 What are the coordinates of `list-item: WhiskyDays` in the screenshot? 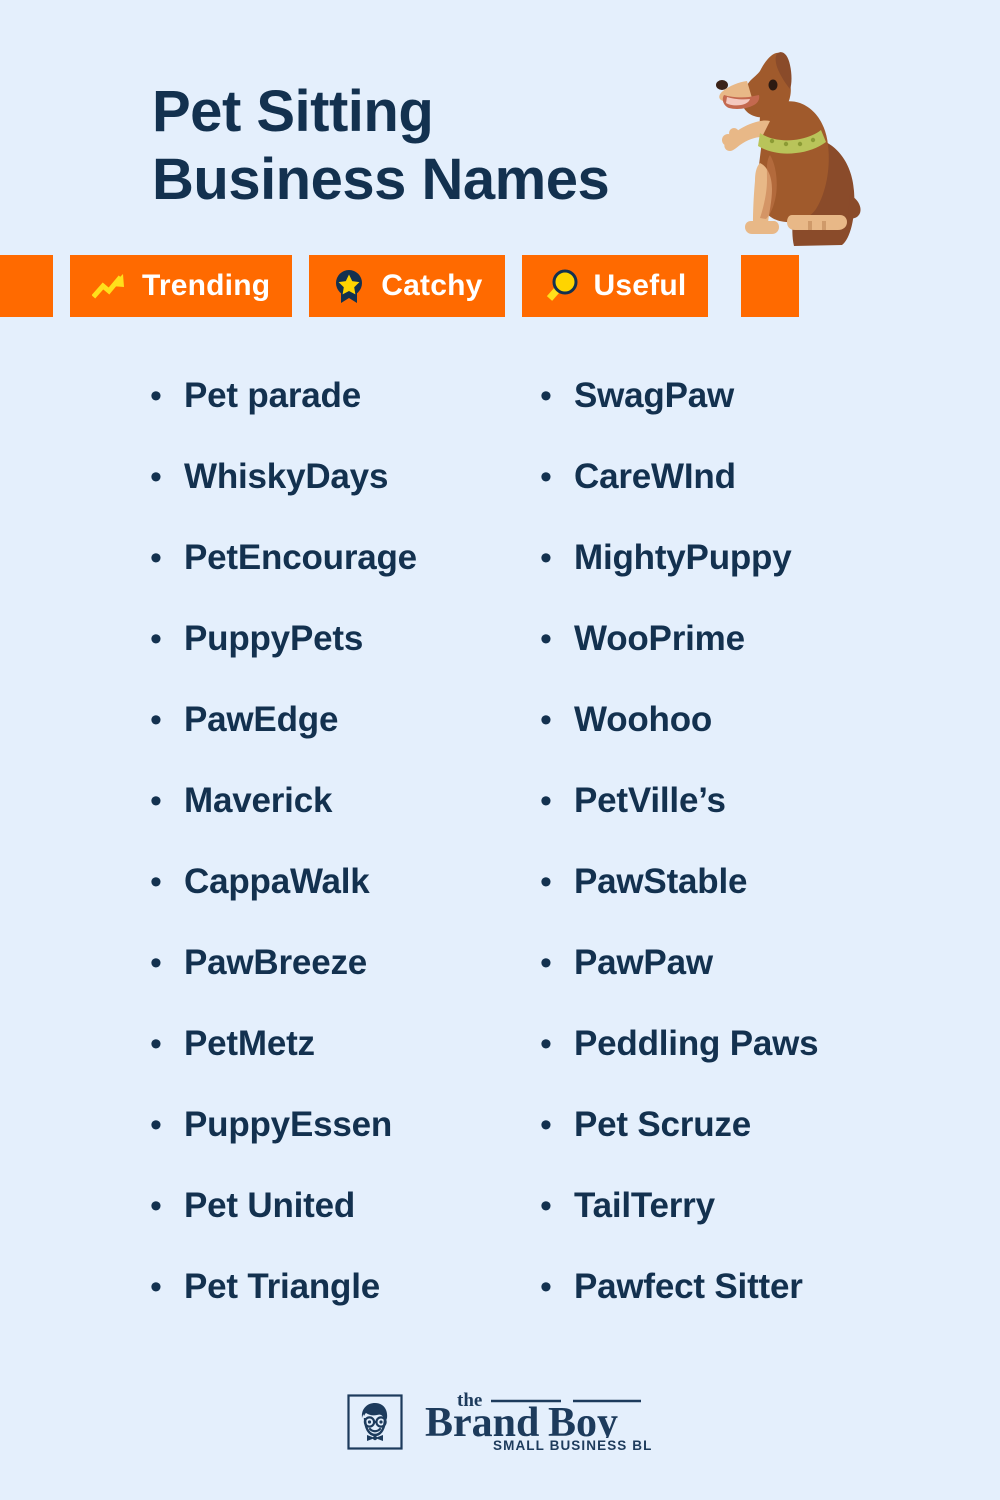 It's located at (345, 476).